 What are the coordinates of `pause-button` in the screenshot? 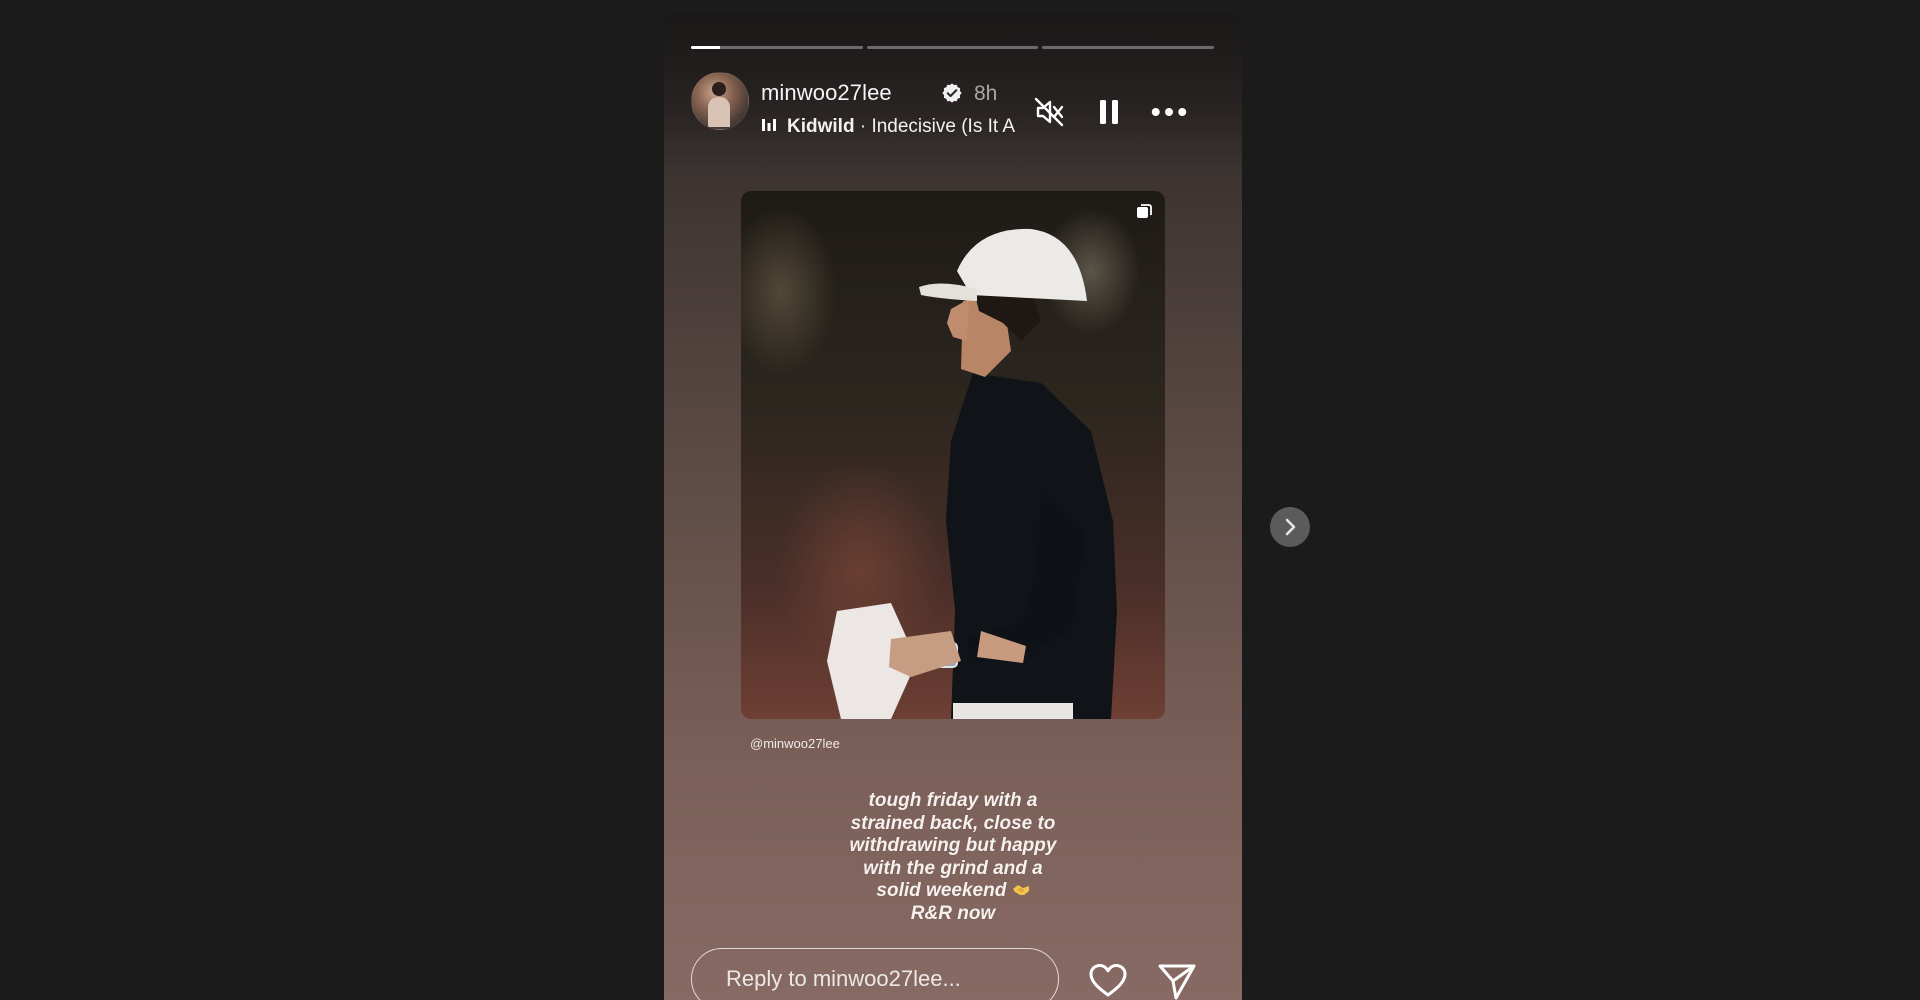 It's located at (1109, 112).